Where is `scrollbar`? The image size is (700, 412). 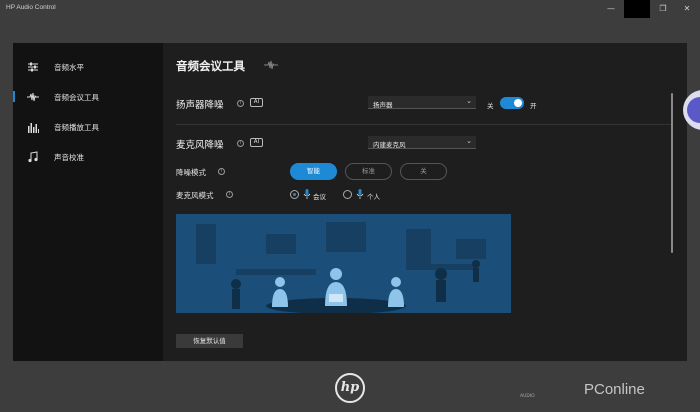
scrollbar is located at coordinates (672, 173).